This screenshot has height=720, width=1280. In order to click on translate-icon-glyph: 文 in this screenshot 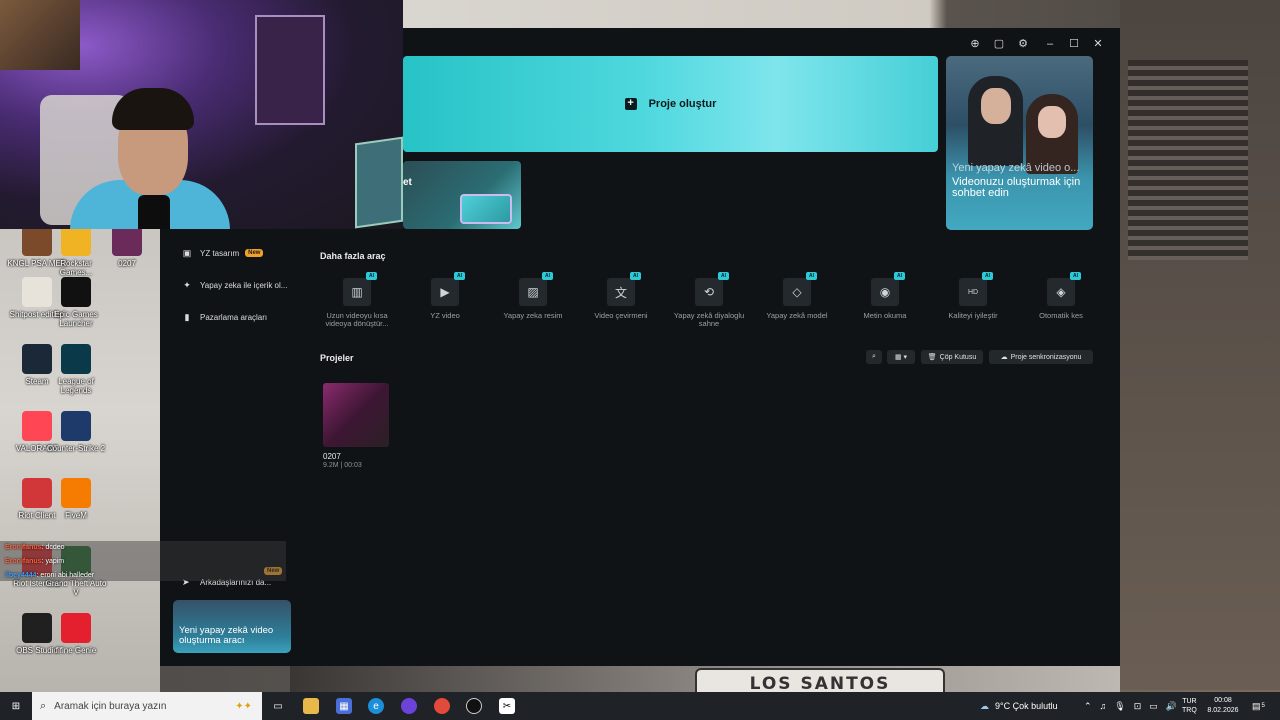, I will do `click(620, 292)`.